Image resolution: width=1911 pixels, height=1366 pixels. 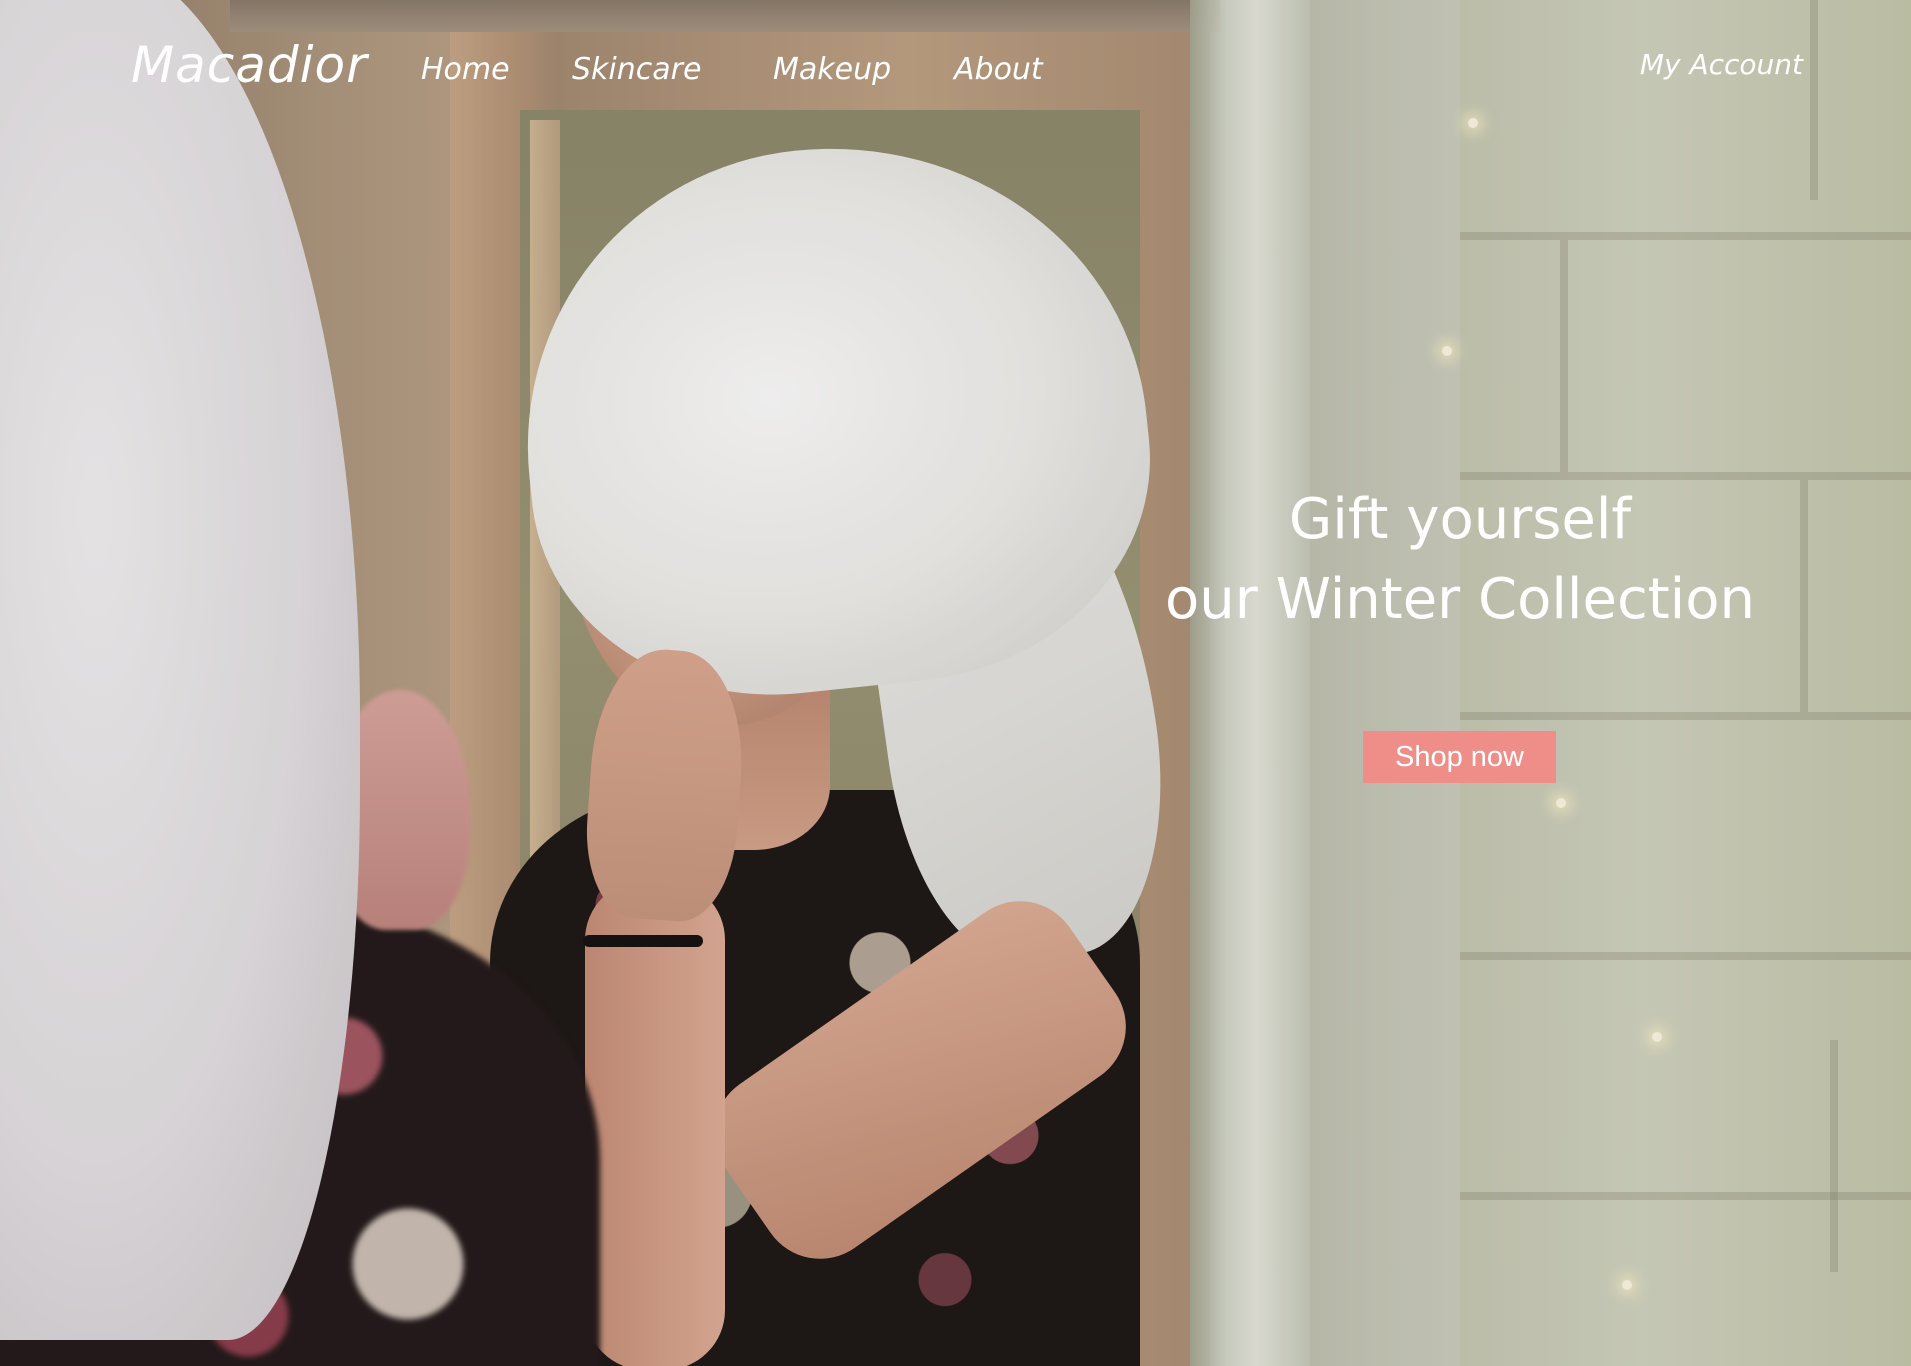 I want to click on nav-link-home: Home, so click(x=465, y=69).